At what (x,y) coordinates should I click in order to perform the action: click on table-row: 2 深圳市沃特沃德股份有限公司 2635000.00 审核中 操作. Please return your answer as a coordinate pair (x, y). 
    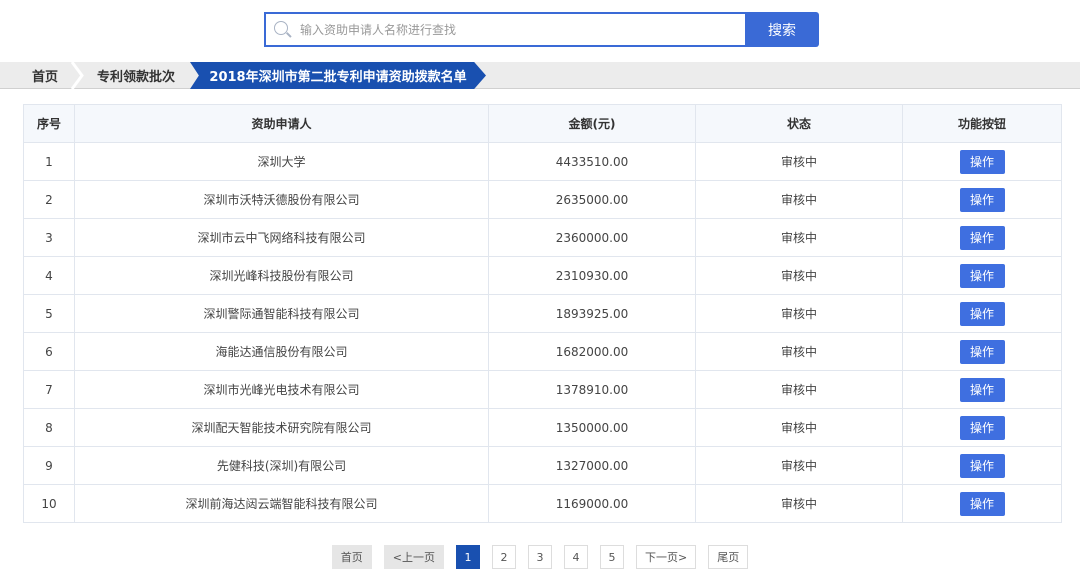
    Looking at the image, I should click on (542, 199).